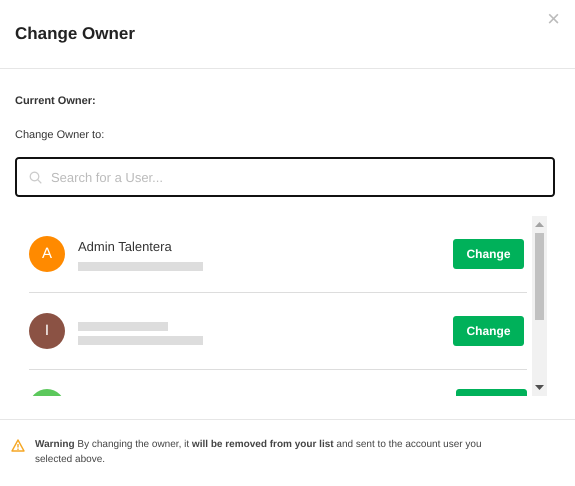 The image size is (575, 486). Describe the element at coordinates (539, 276) in the screenshot. I see `scrollbar-thumb` at that location.